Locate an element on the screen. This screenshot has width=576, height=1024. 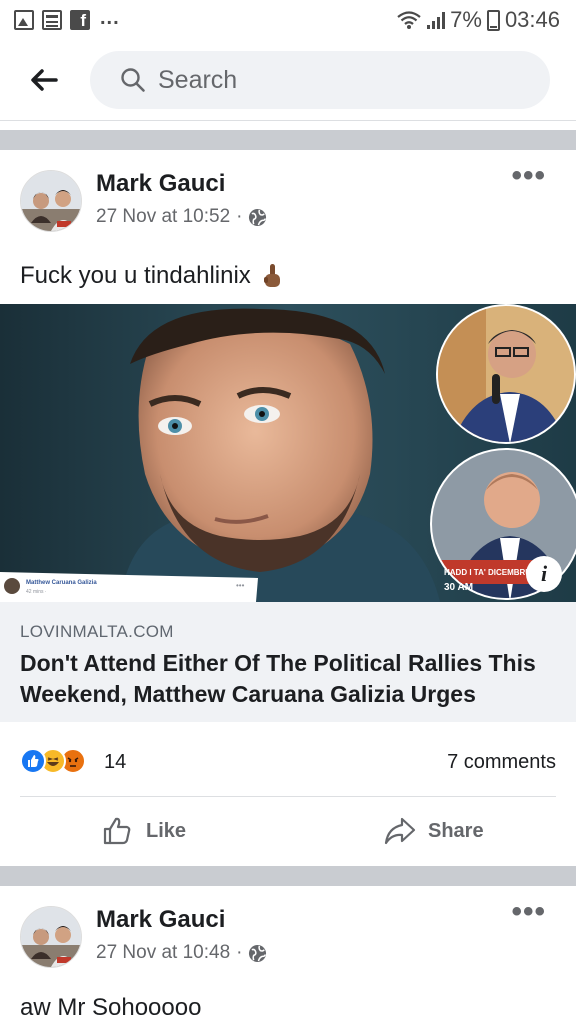
battery-percent: 7% is located at coordinates (466, 19).